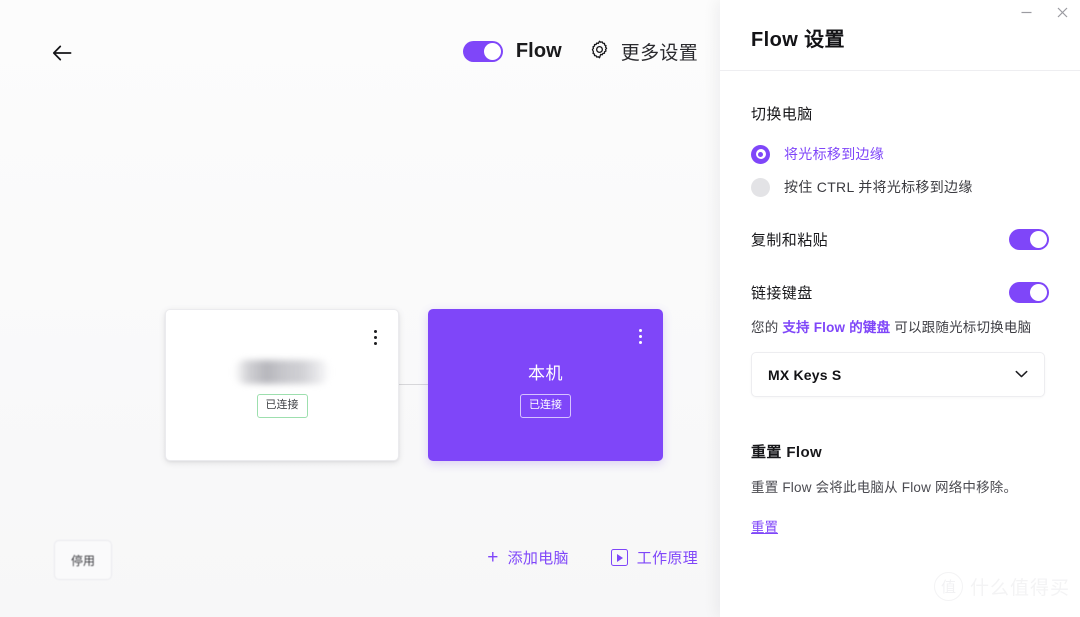 The height and width of the screenshot is (617, 1080). Describe the element at coordinates (764, 526) in the screenshot. I see `reset-link: 重置` at that location.